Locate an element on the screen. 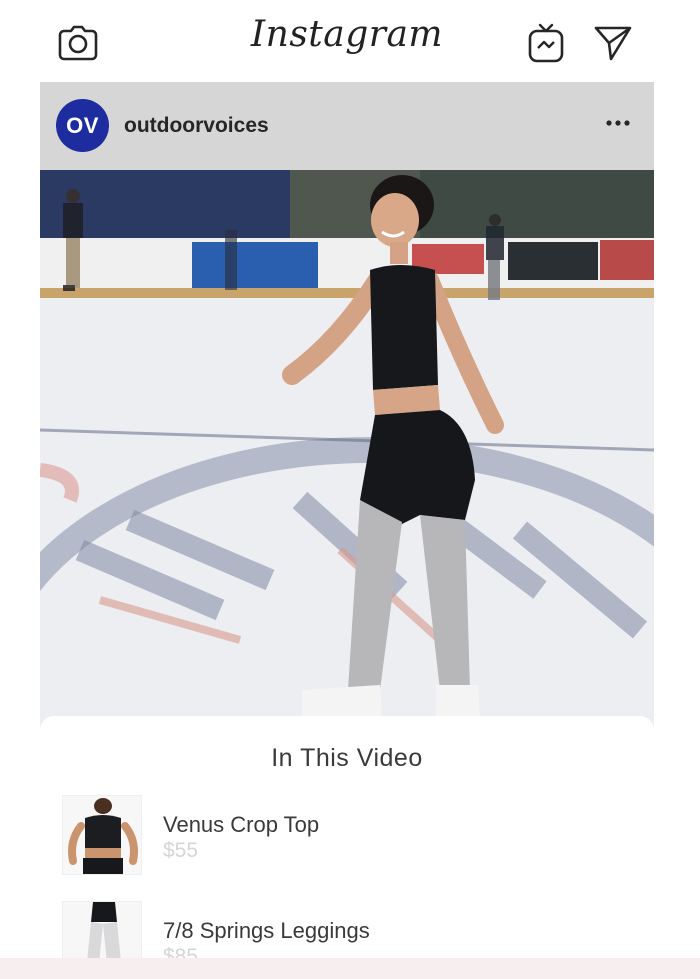 This screenshot has height=979, width=700. igtv-icon is located at coordinates (546, 43).